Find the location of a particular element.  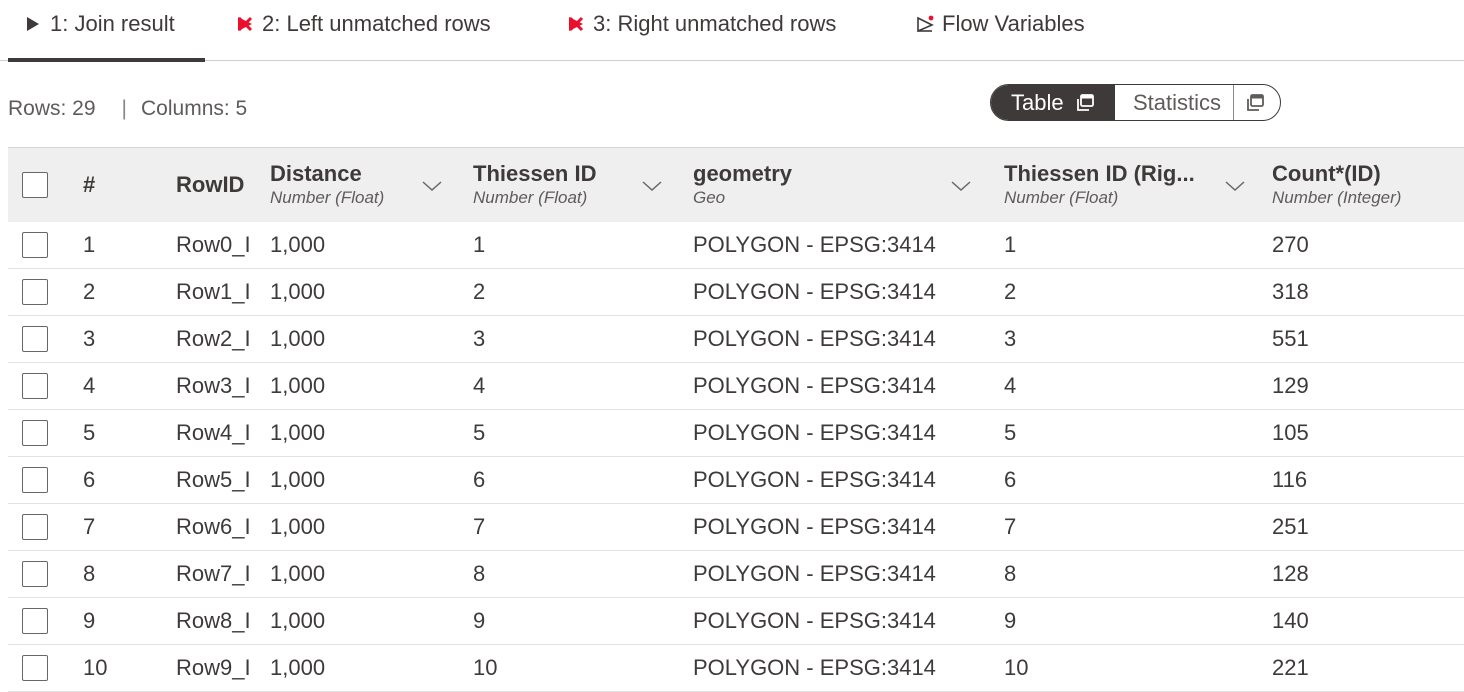

table-row: 4 Row3_I 1,000 4 POLYGON - EPSG:3414 4 129 is located at coordinates (736, 386).